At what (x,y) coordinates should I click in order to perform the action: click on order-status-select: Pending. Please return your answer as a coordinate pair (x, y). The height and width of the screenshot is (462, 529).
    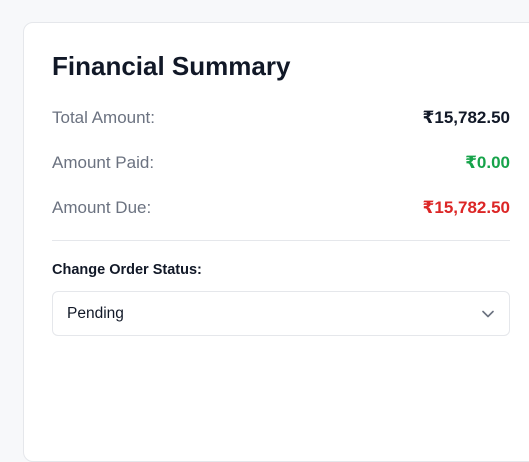
    Looking at the image, I should click on (281, 313).